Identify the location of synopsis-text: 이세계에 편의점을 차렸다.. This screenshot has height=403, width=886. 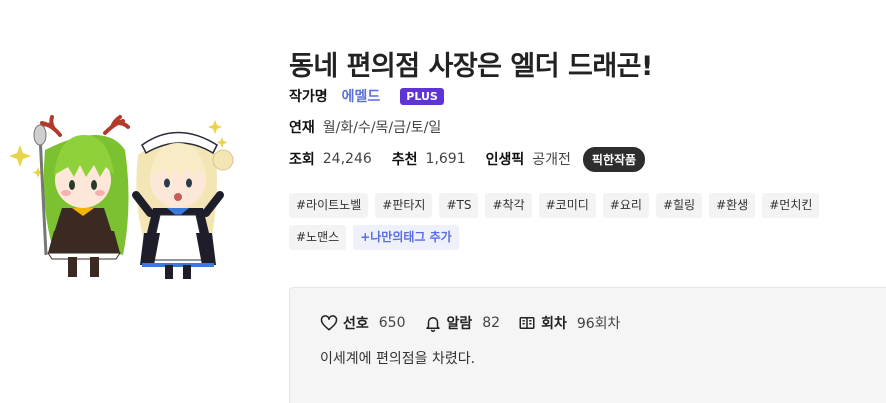
(398, 359).